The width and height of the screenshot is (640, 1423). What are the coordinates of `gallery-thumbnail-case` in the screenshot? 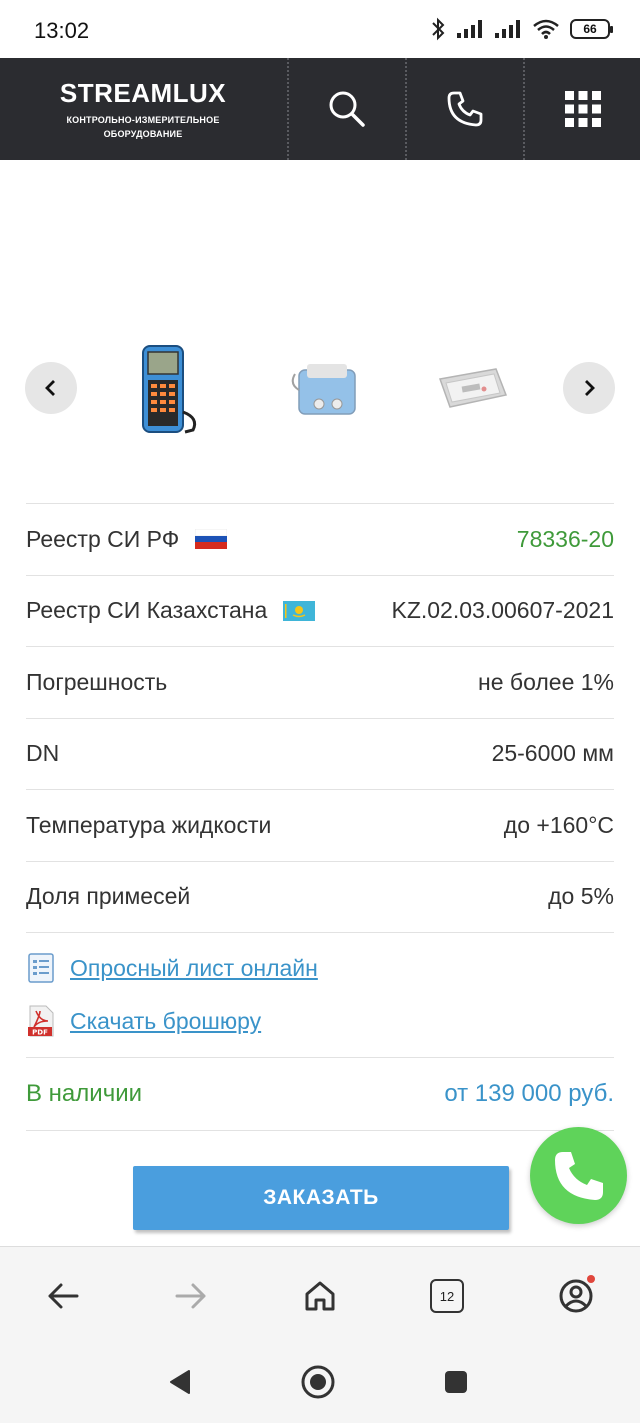 It's located at (473, 390).